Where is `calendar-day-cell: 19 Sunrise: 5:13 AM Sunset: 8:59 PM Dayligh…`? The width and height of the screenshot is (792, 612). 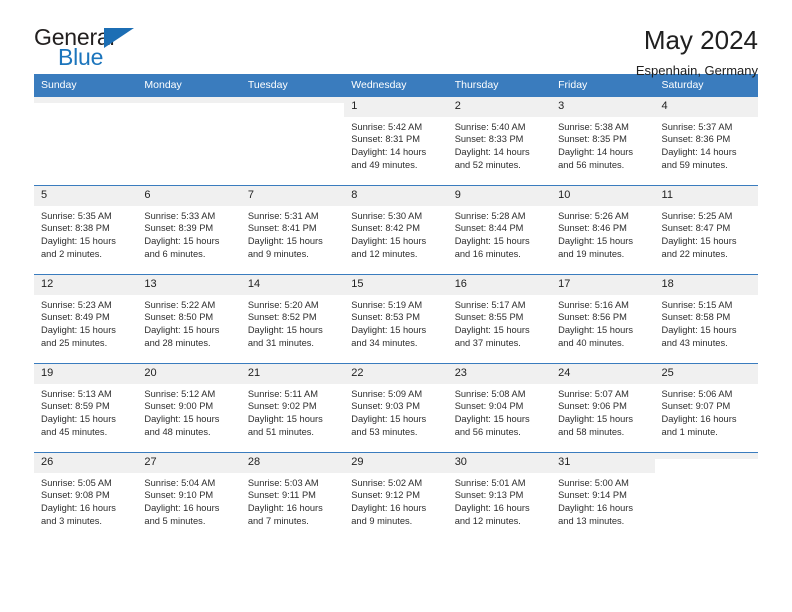
calendar-day-cell: 19 Sunrise: 5:13 AM Sunset: 8:59 PM Dayligh… is located at coordinates (86, 407).